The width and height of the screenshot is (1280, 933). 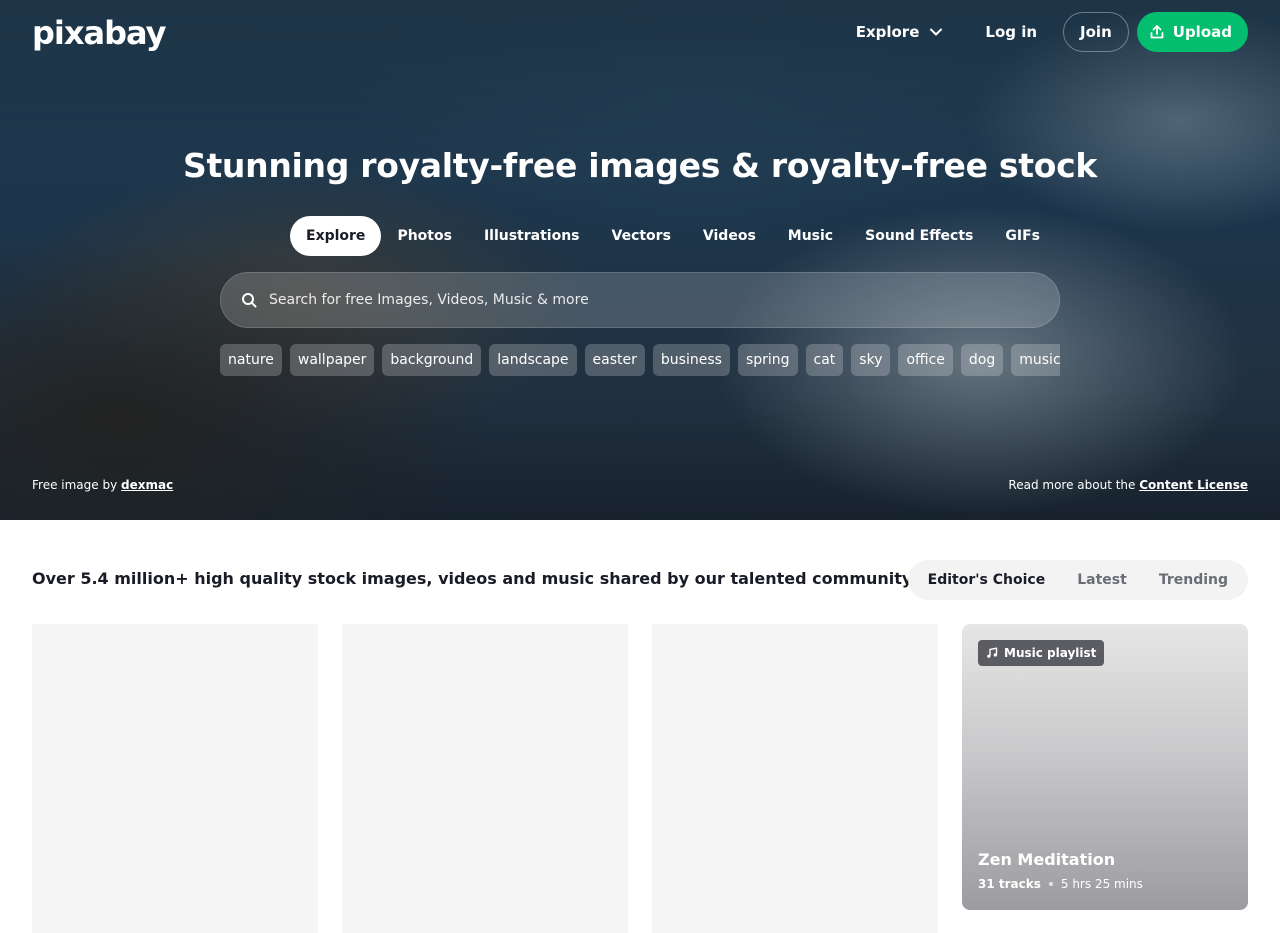 I want to click on search-chip: business, so click(x=691, y=360).